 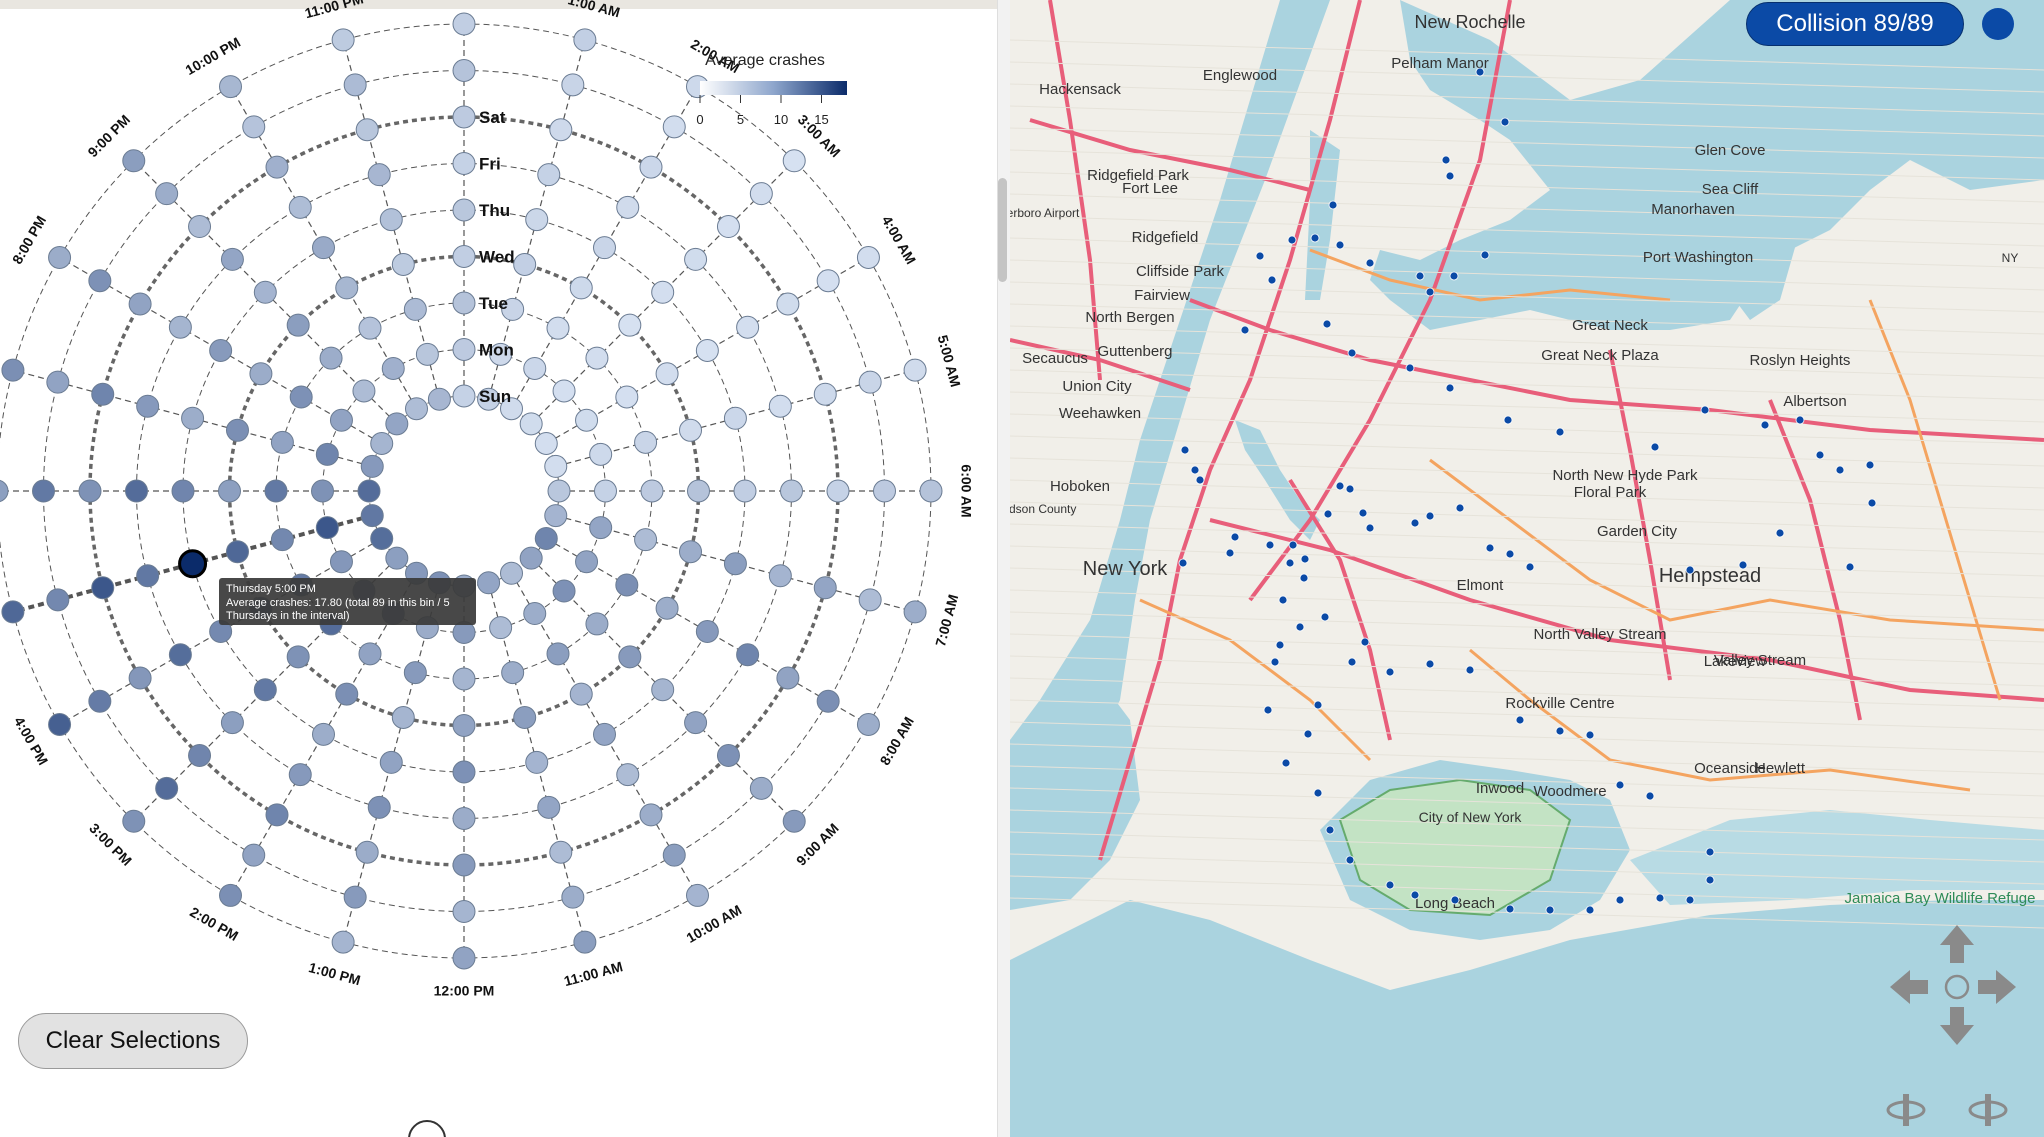 What do you see at coordinates (1998, 24) in the screenshot?
I see `collision-color-swatch` at bounding box center [1998, 24].